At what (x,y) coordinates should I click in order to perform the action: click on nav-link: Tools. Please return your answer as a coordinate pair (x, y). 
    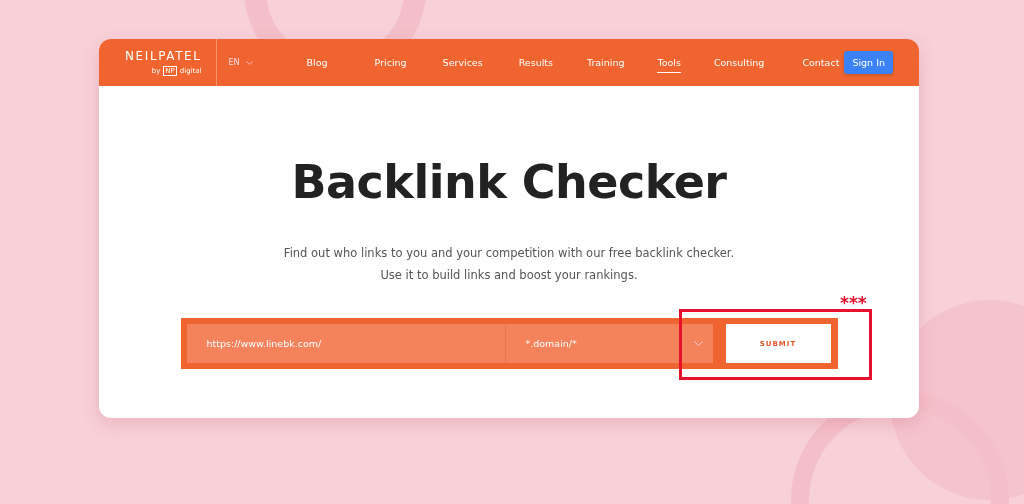
    Looking at the image, I should click on (669, 62).